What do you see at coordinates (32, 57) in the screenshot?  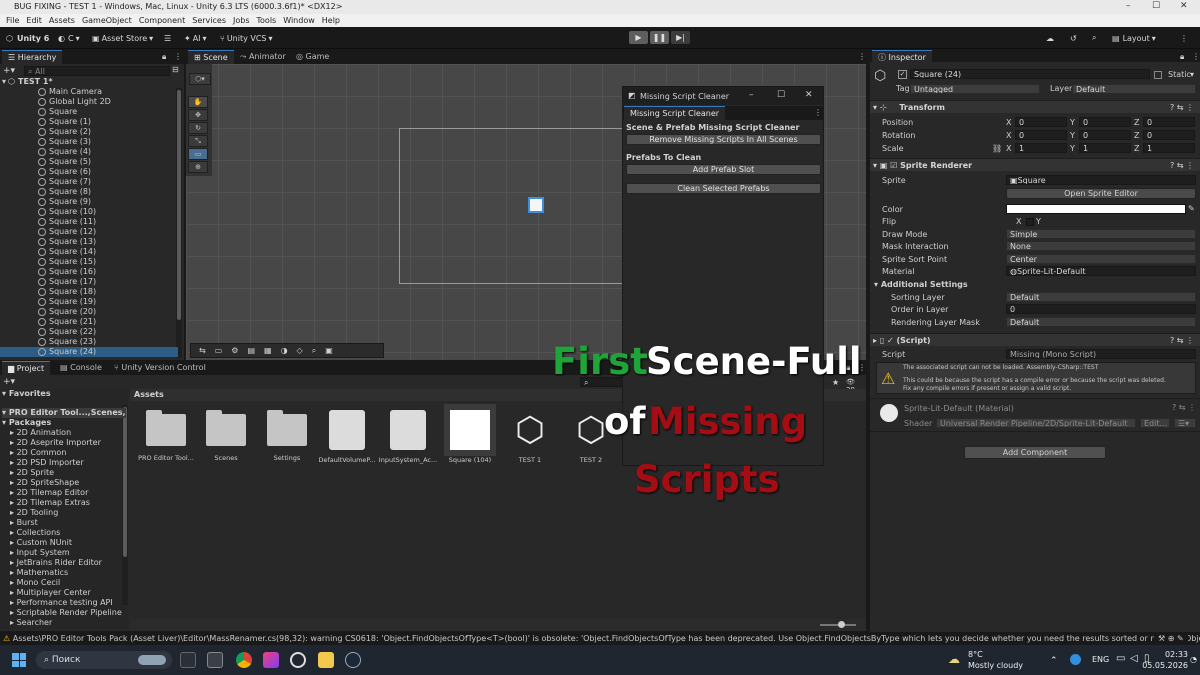 I see `tab-hierarchy: ☰ Hierarchy` at bounding box center [32, 57].